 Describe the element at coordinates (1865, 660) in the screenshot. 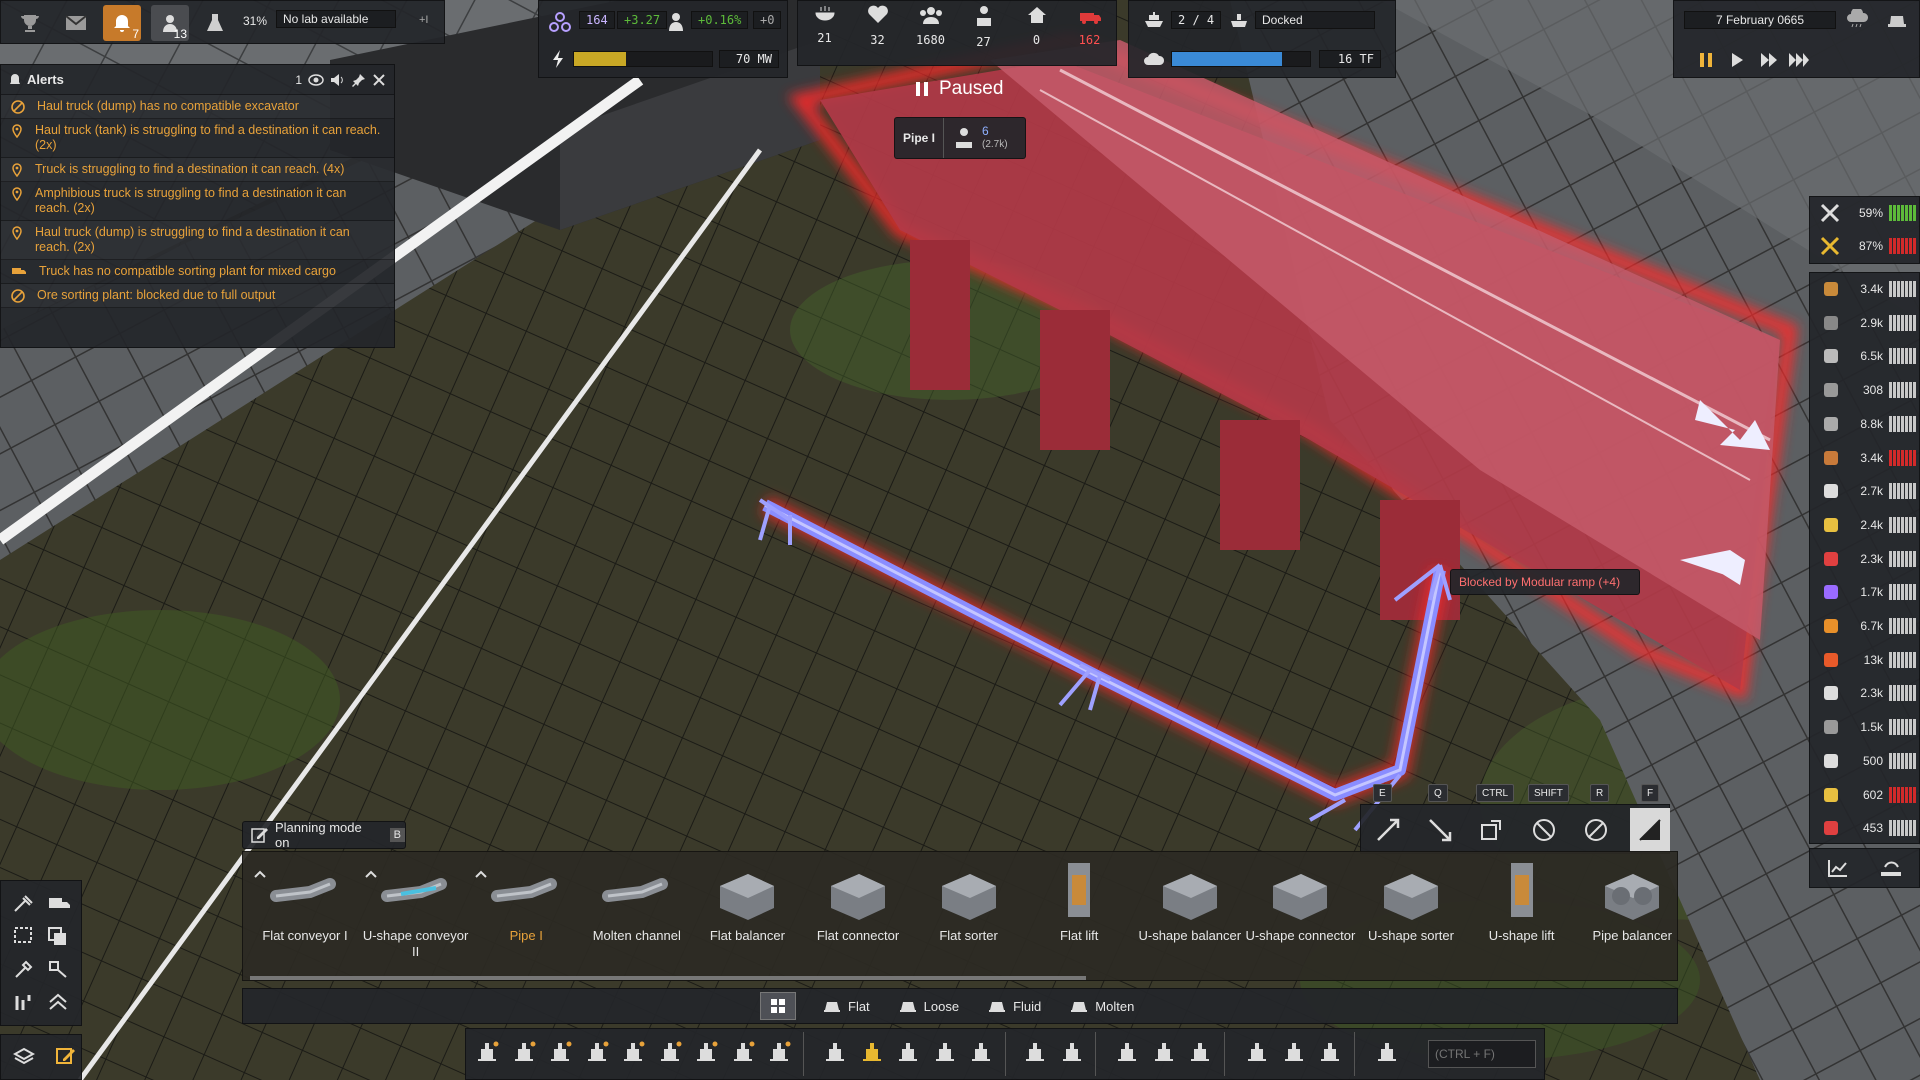

I see `resource-row: 13k` at that location.